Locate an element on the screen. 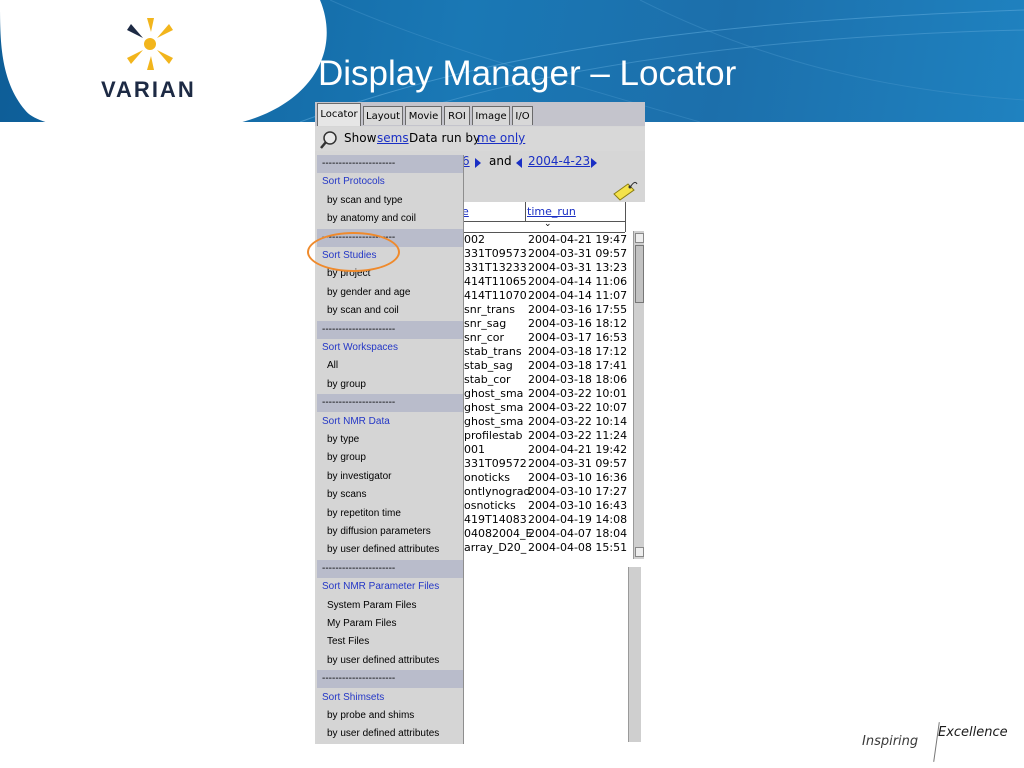 The height and width of the screenshot is (768, 1024). row-name-cell: stab_sag is located at coordinates (488, 365).